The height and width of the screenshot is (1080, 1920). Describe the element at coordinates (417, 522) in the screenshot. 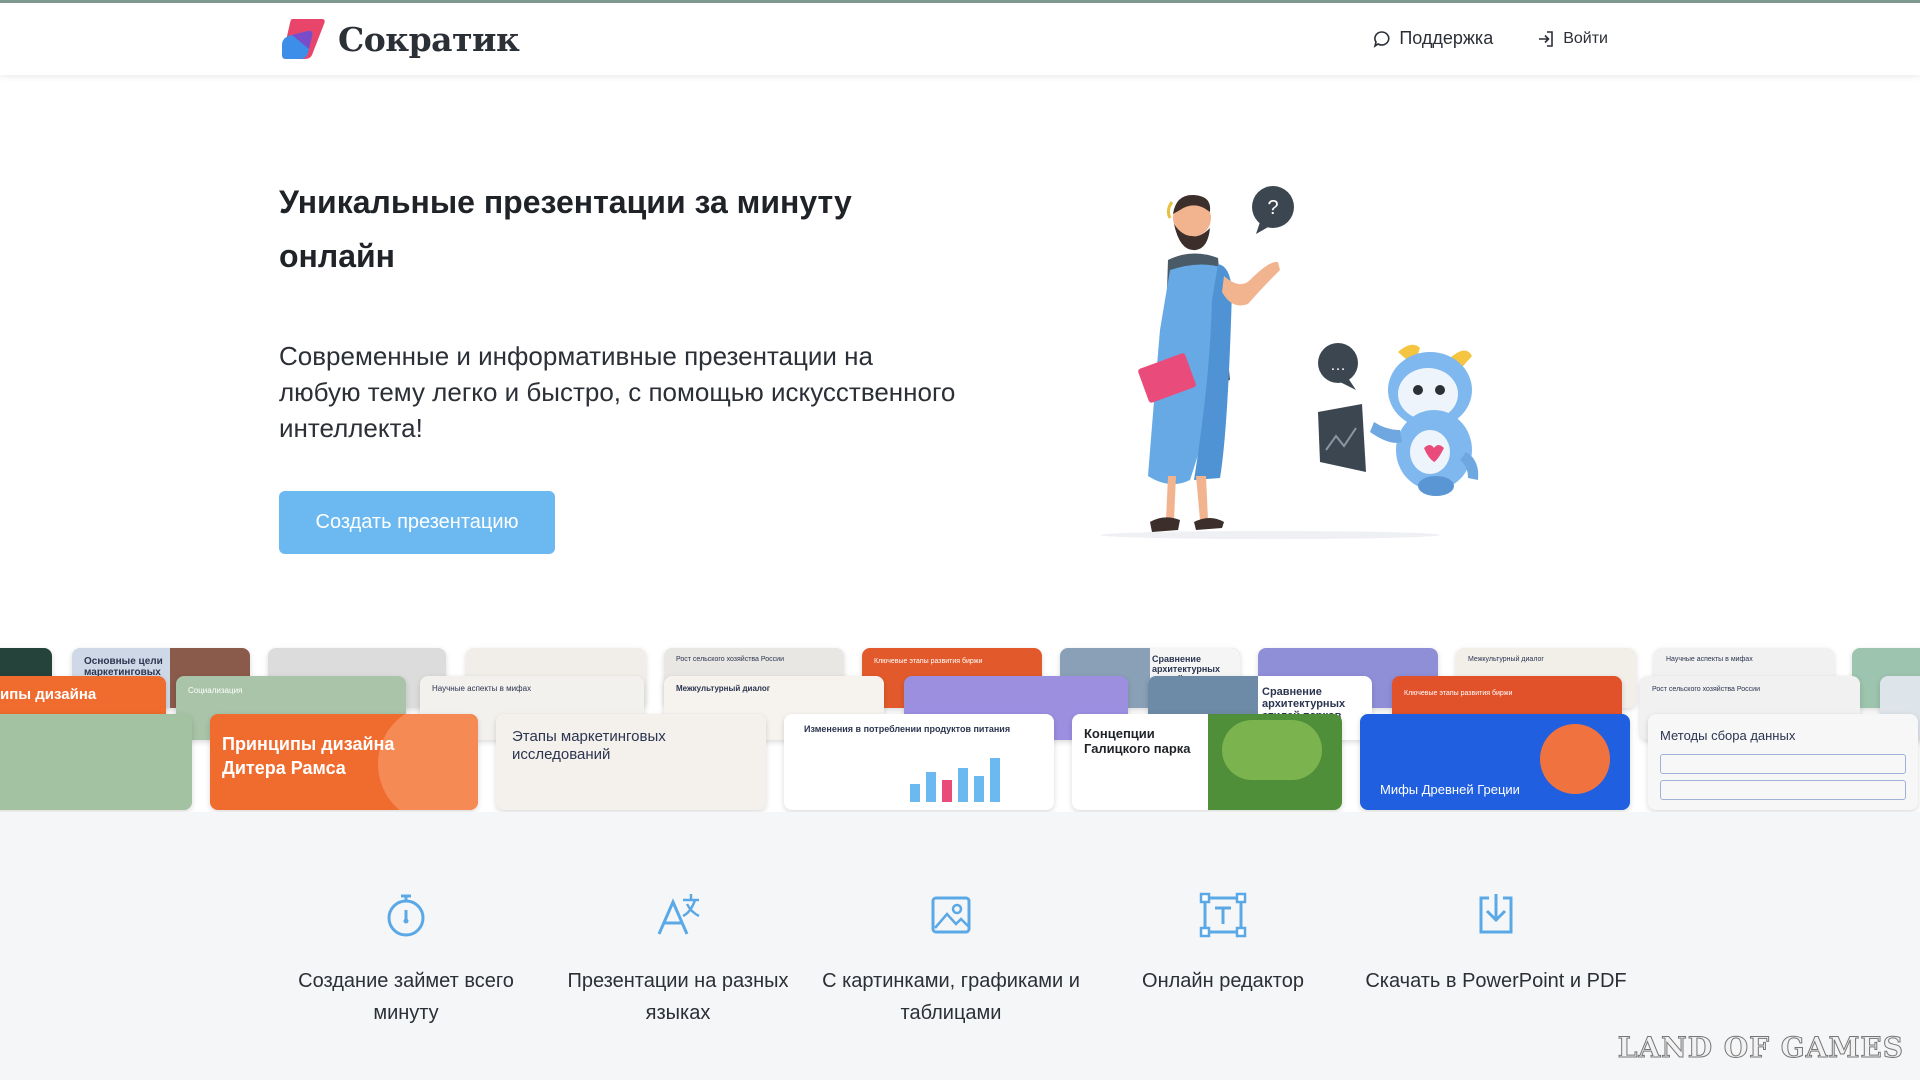

I see `create-presentation-button: Создать презентацию` at that location.